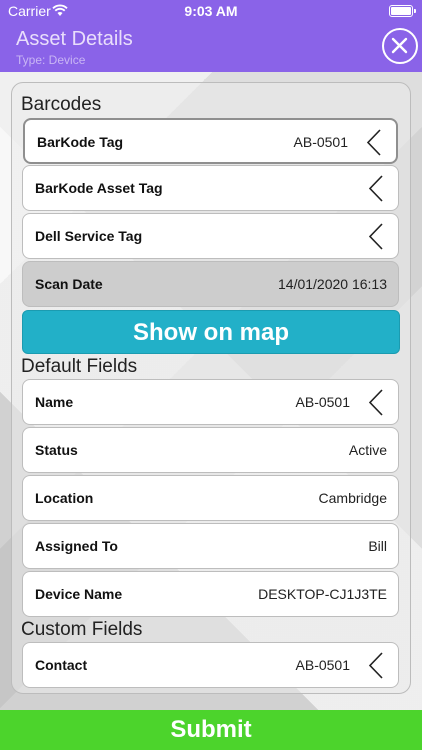 This screenshot has height=750, width=422. What do you see at coordinates (210, 594) in the screenshot?
I see `field-row-device-name: Device Name DESKTOP-CJ1J3TE` at bounding box center [210, 594].